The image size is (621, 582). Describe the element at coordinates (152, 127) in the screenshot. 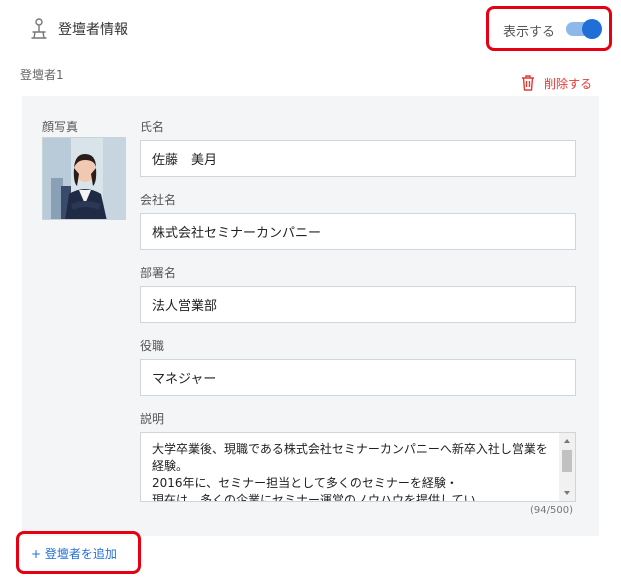

I see `name-label: 氏名` at that location.